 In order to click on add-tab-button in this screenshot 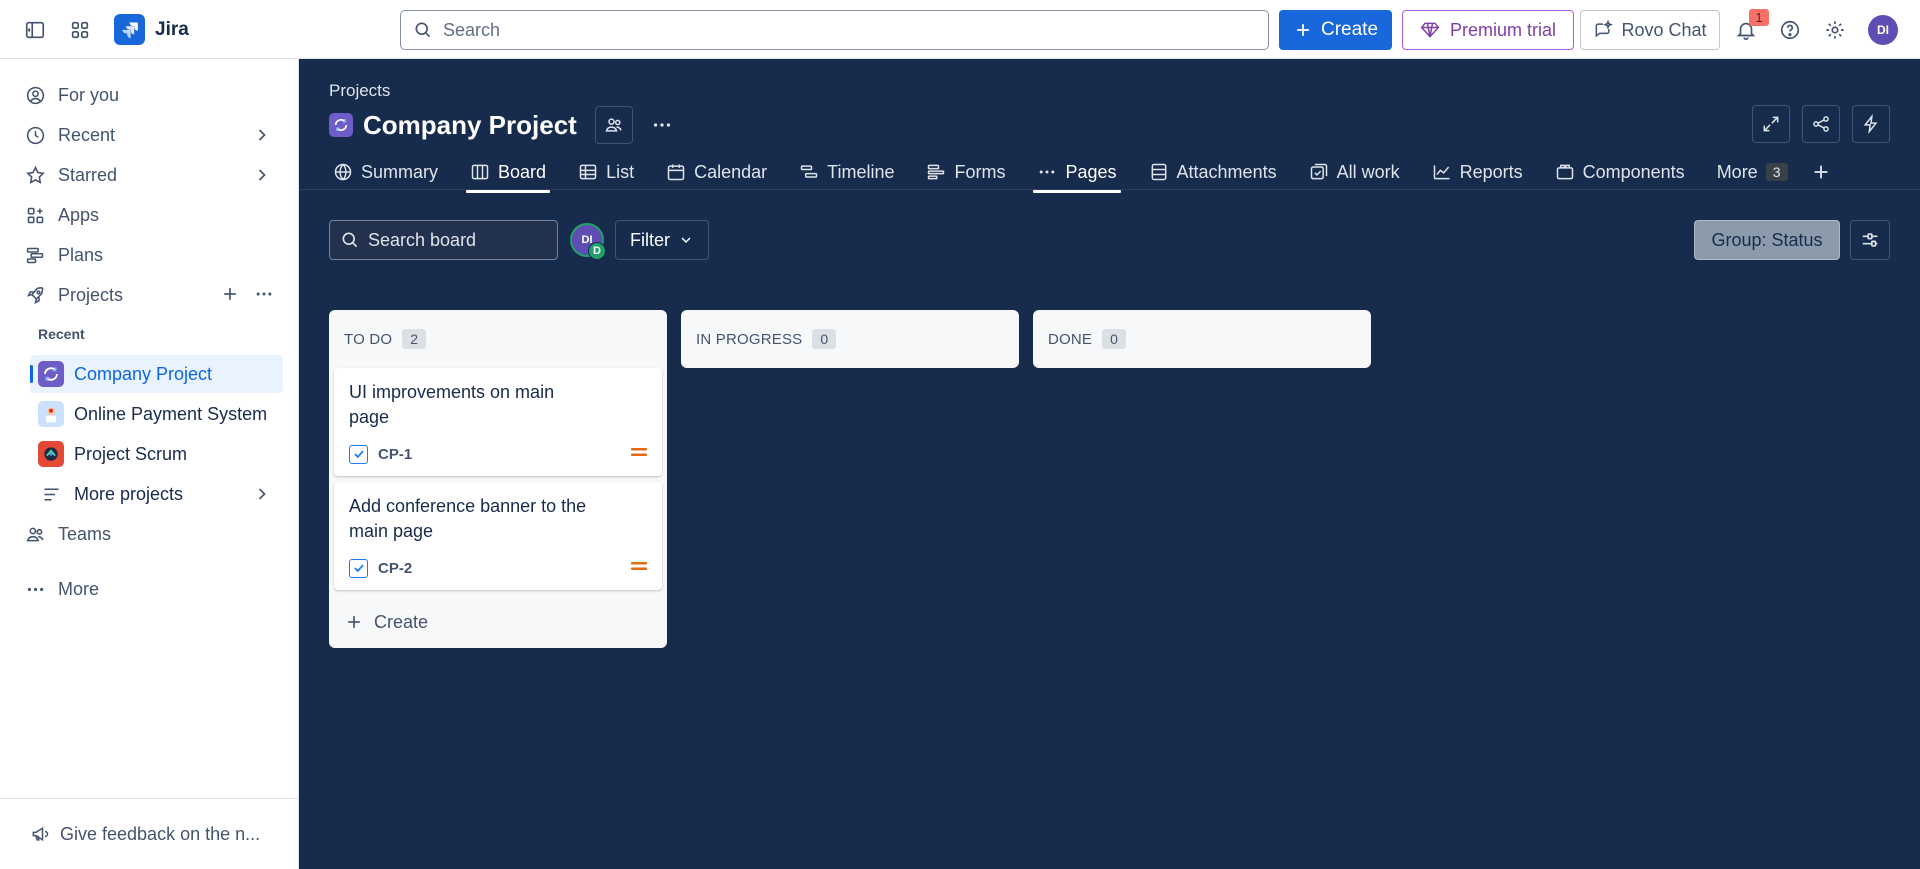, I will do `click(1821, 172)`.